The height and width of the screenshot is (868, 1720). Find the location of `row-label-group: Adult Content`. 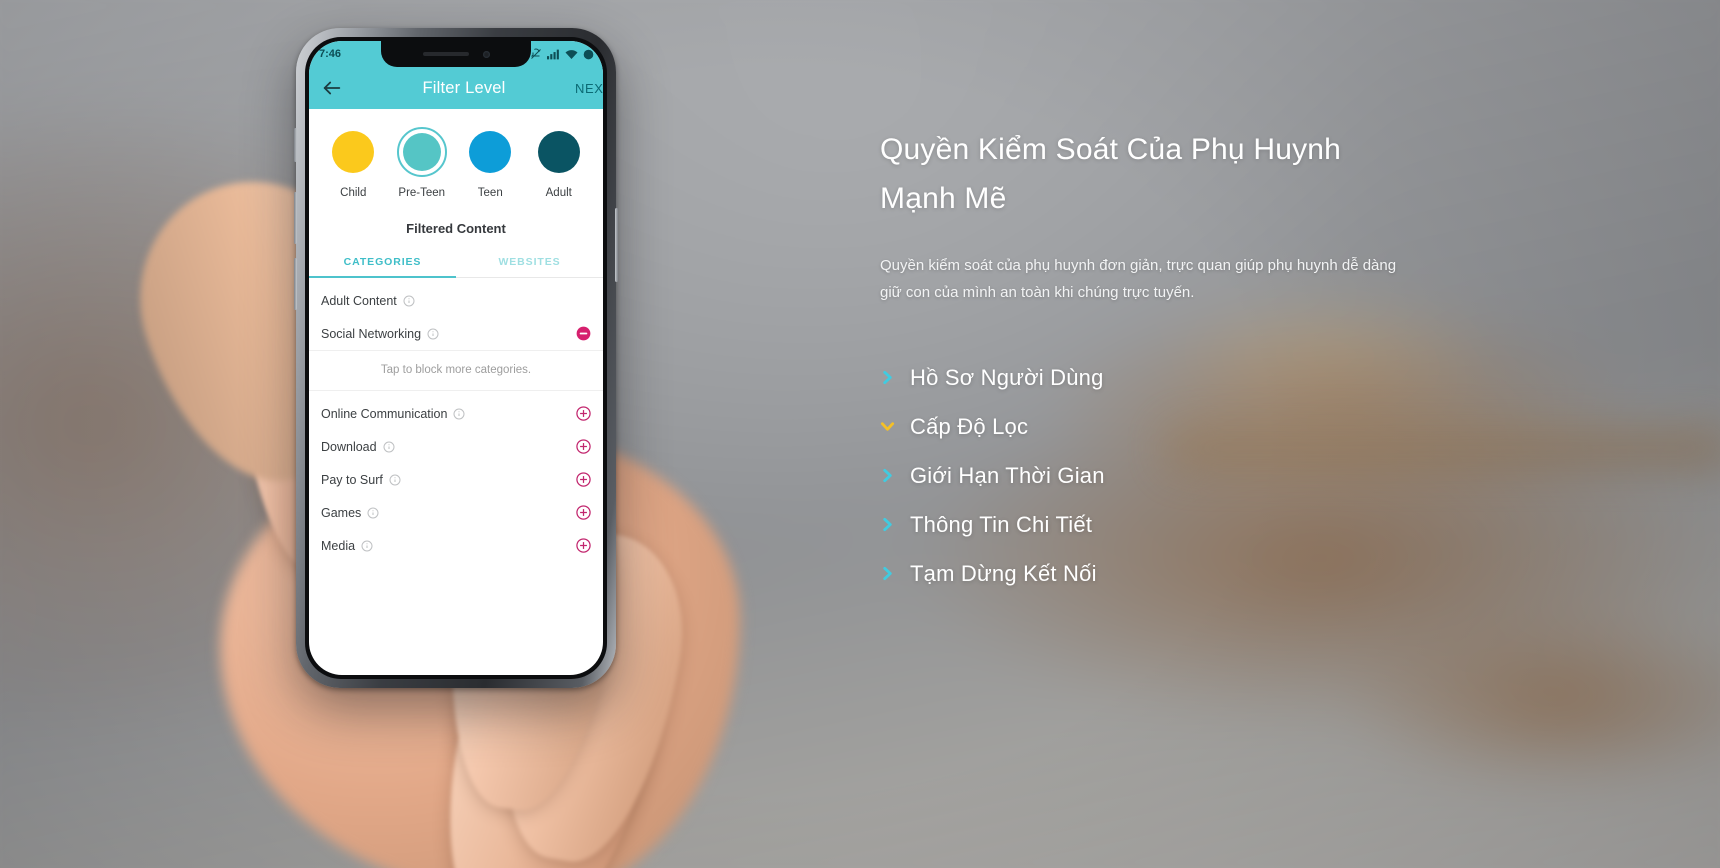

row-label-group: Adult Content is located at coordinates (368, 301).